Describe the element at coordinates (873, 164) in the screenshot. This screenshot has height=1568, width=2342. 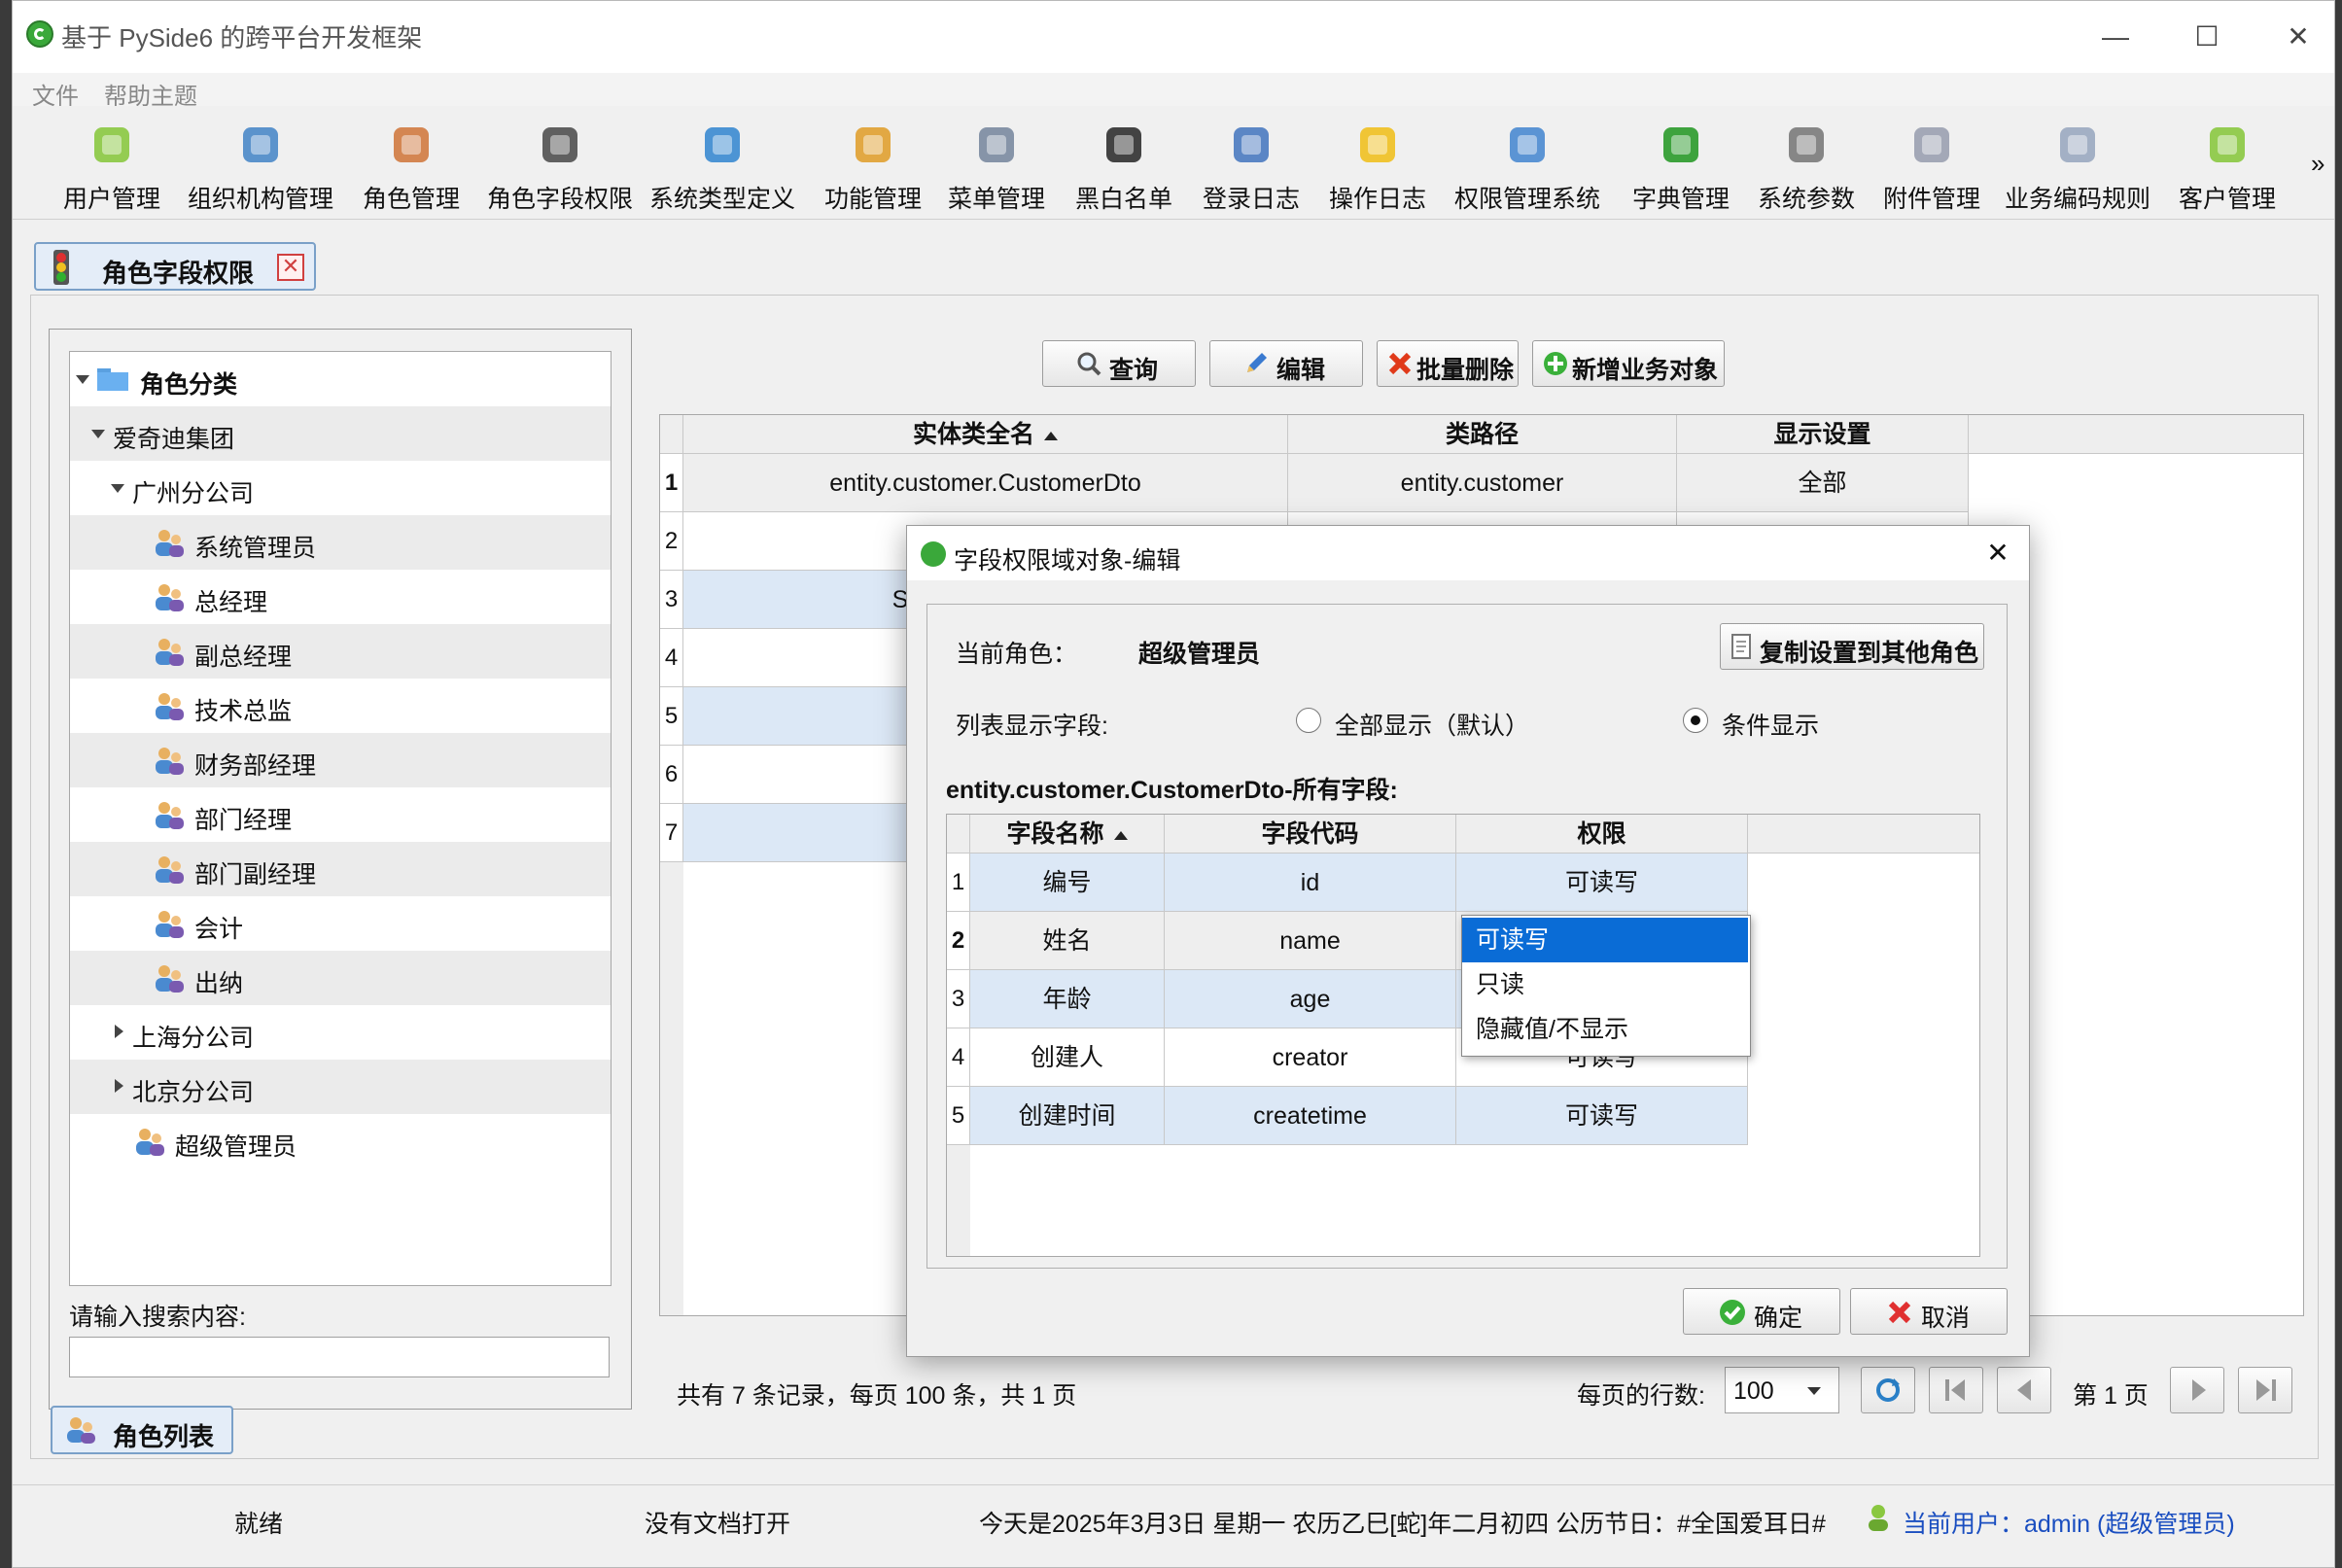
I see `toolbar-button-5: 功能管理` at that location.